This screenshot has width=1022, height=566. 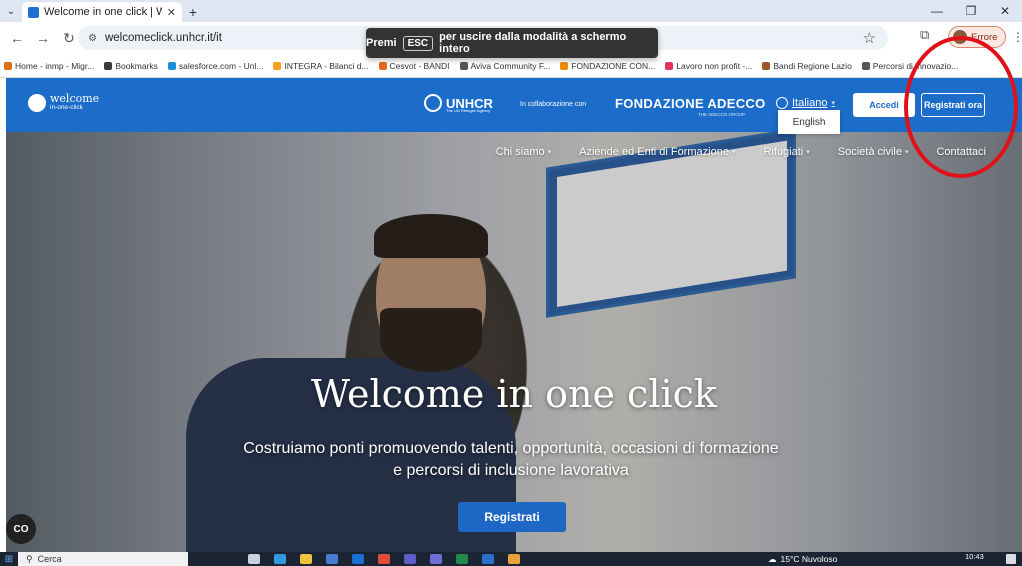 I want to click on site-info-icon: ⚙, so click(x=92, y=38).